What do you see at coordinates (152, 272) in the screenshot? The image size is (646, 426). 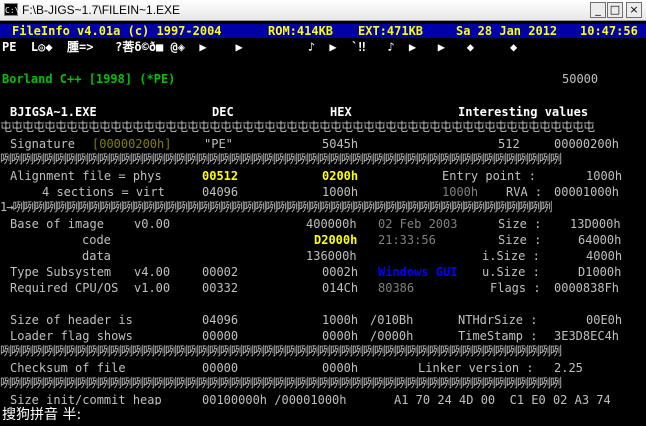 I see `subsystem-version: v4.00` at bounding box center [152, 272].